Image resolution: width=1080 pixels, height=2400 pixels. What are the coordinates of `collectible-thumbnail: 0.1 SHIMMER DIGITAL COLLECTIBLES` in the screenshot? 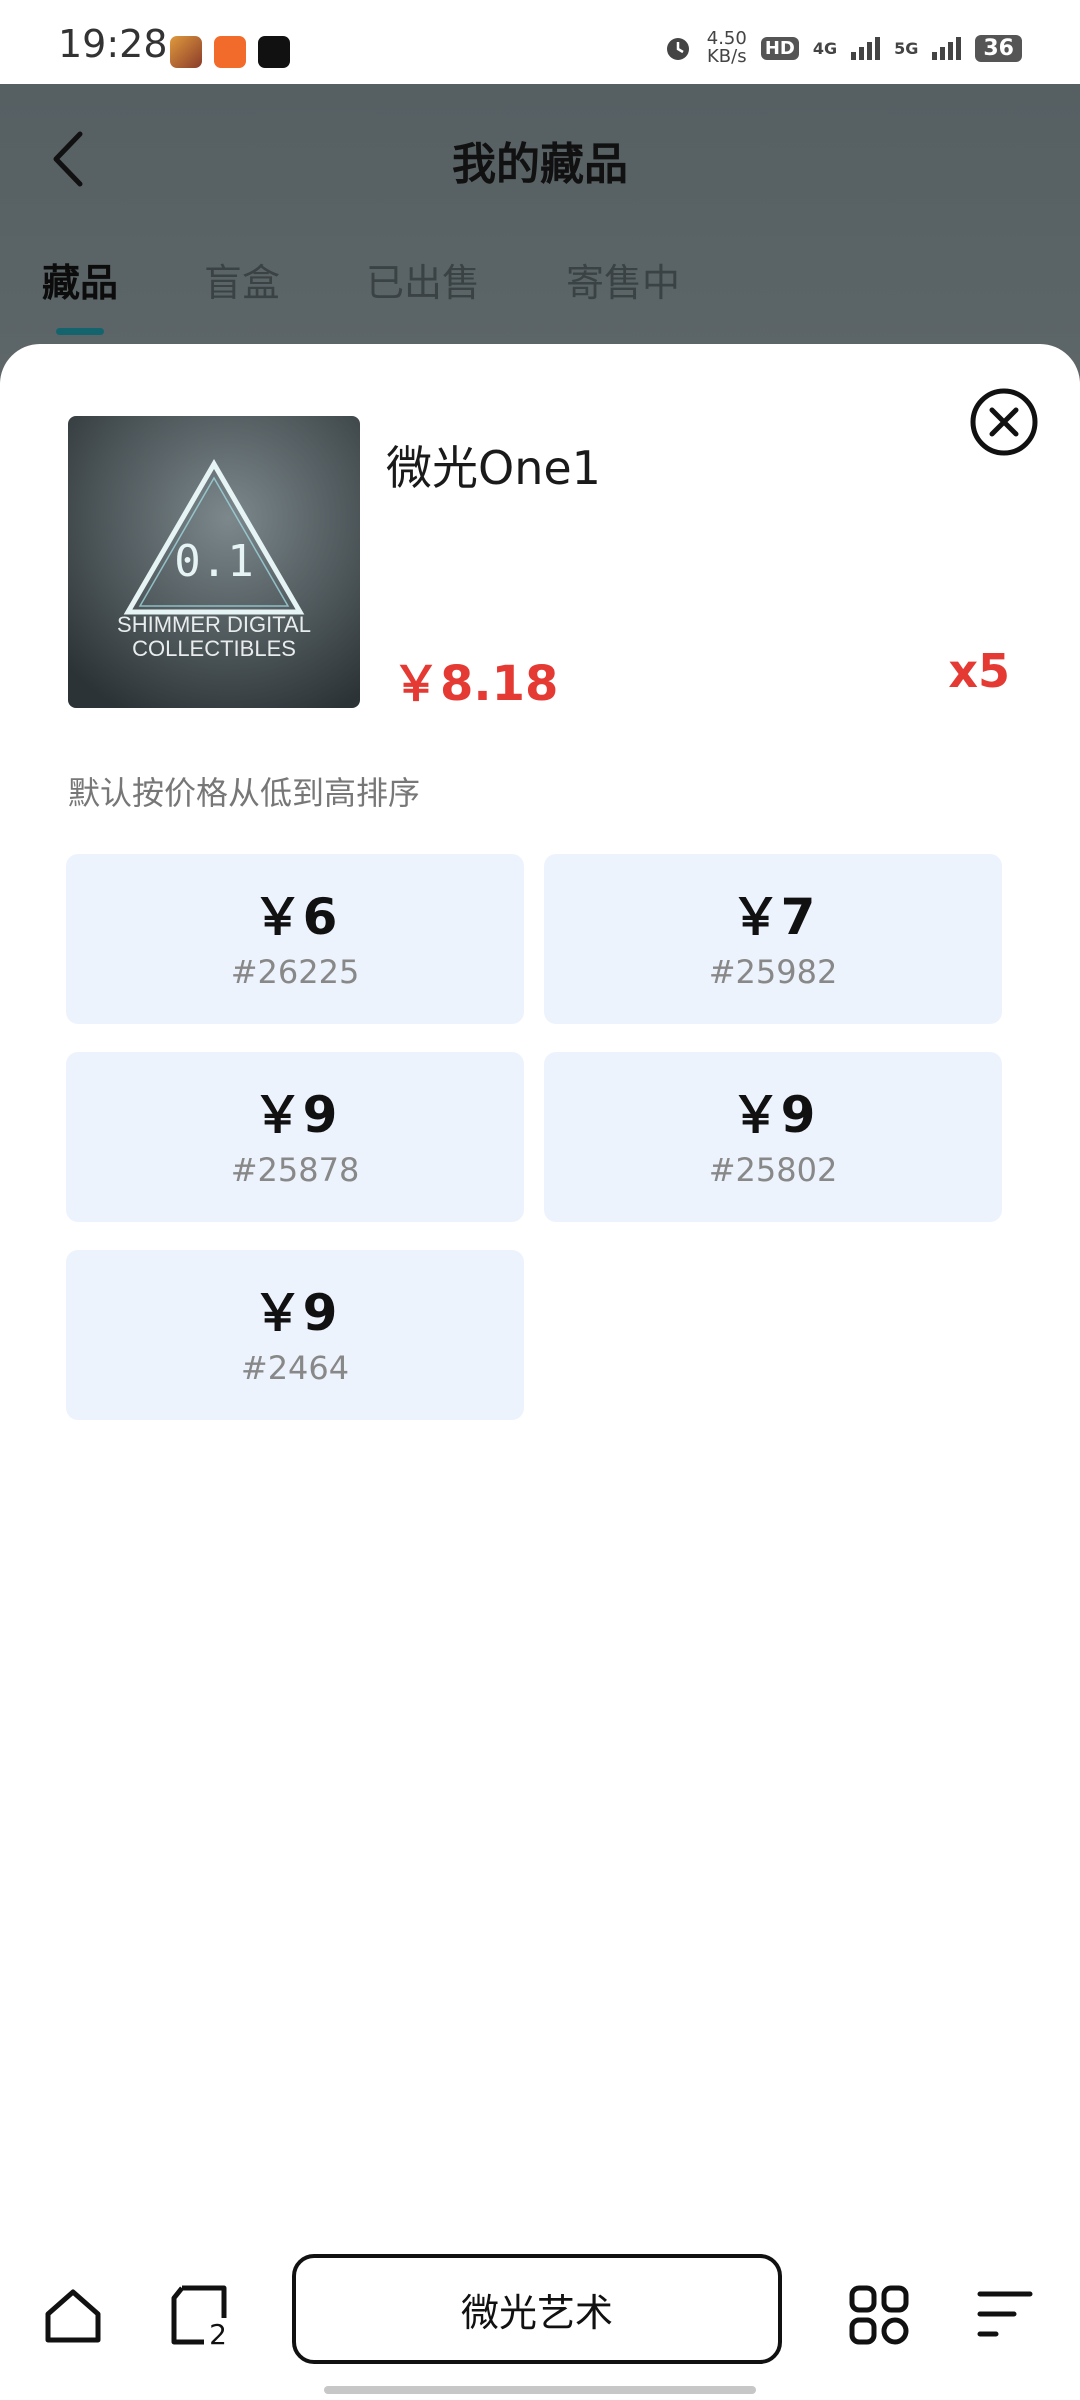 It's located at (214, 562).